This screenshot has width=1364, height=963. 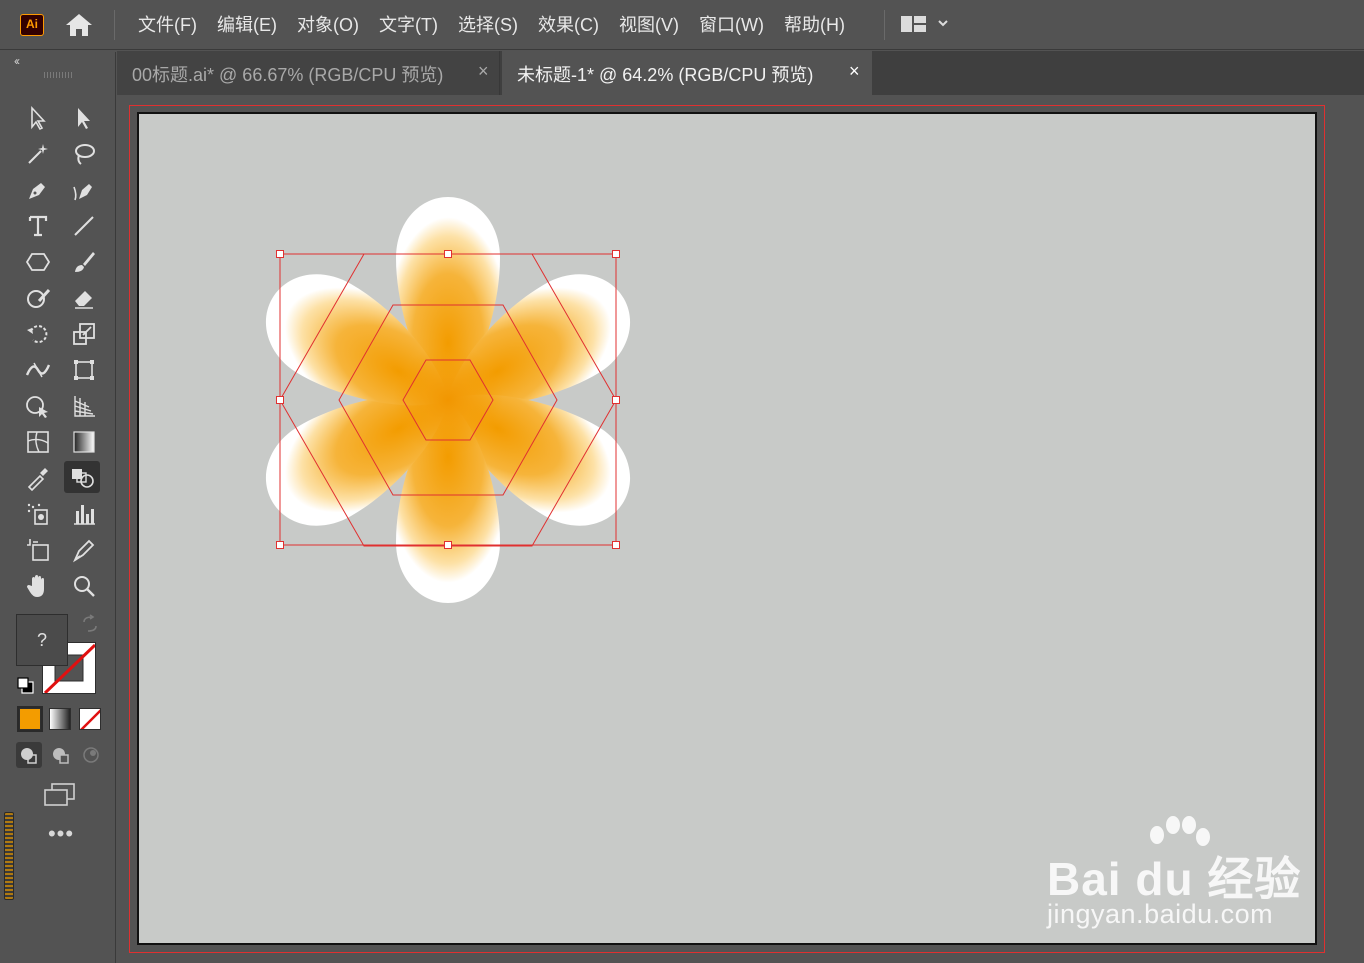 I want to click on swap-fill-stroke-button, so click(x=90, y=624).